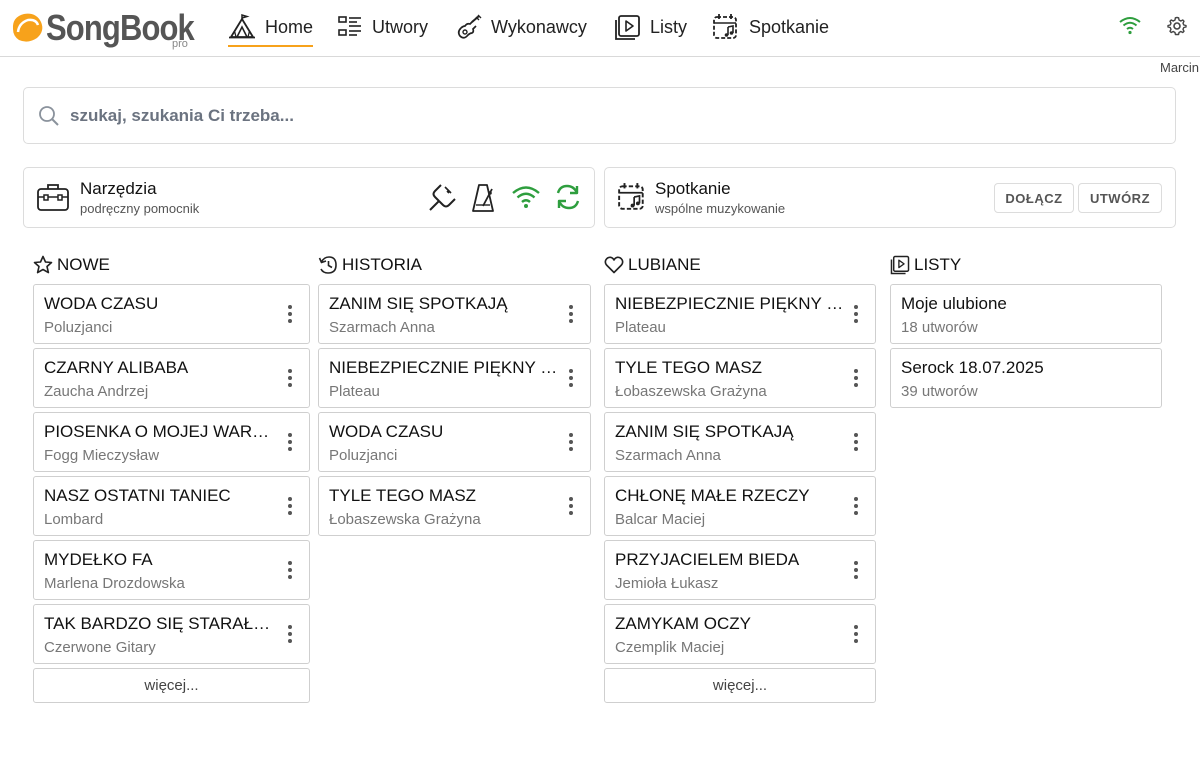 The height and width of the screenshot is (778, 1200). I want to click on nav-spotkanie: Spotkanie, so click(770, 27).